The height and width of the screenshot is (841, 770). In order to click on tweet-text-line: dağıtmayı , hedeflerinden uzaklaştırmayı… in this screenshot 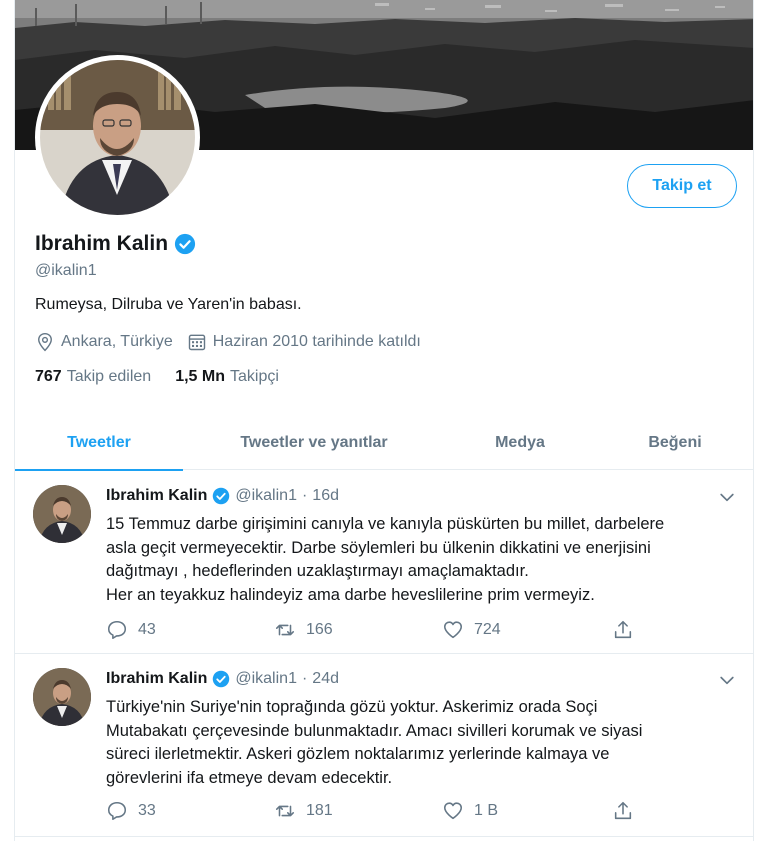, I will do `click(317, 571)`.